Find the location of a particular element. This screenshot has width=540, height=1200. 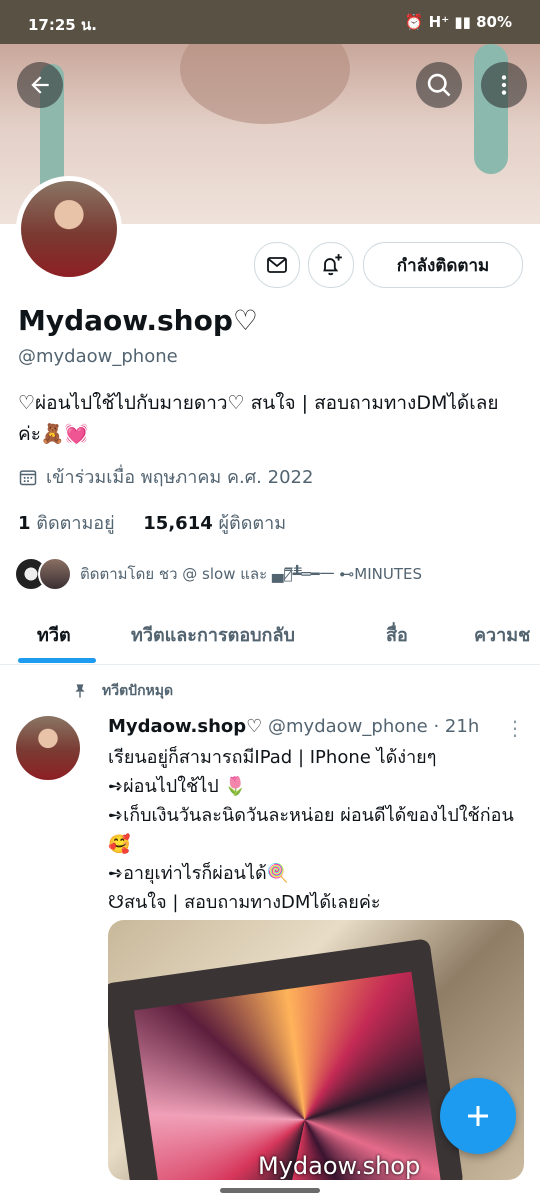

tweet-author-avatar is located at coordinates (48, 748).